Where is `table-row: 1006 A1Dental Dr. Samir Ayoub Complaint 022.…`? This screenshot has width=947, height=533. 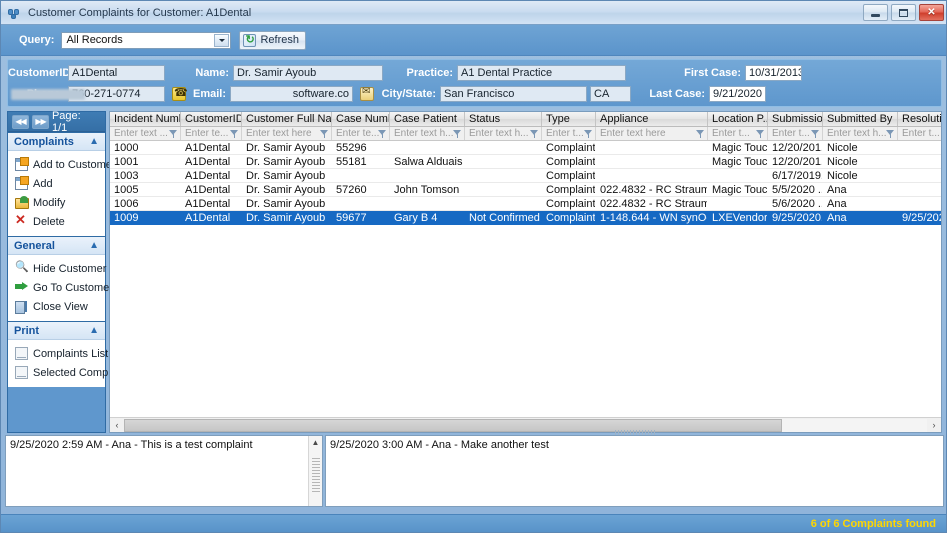
table-row: 1006 A1Dental Dr. Samir Ayoub Complaint 022.… is located at coordinates (525, 204).